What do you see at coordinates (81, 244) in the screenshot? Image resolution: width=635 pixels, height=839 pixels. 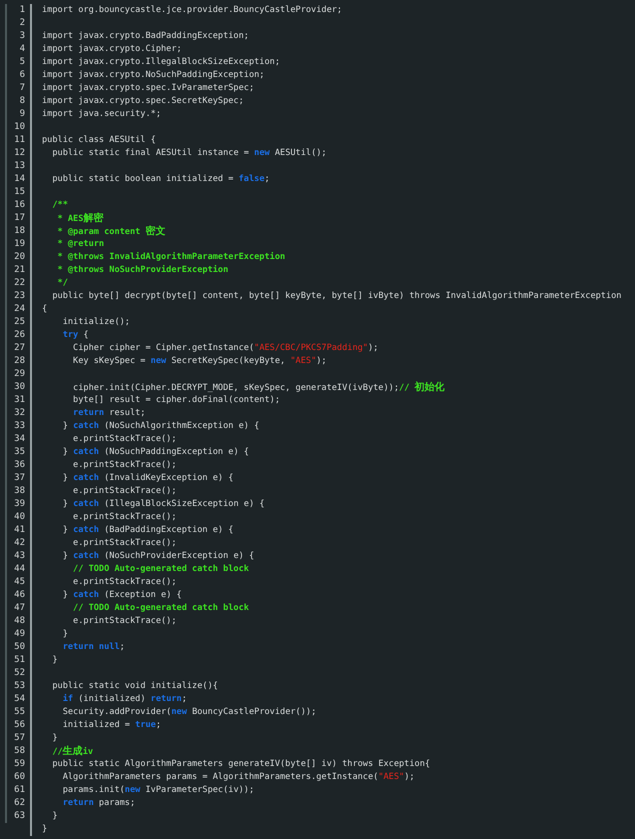 I see `code-comment: * @return` at bounding box center [81, 244].